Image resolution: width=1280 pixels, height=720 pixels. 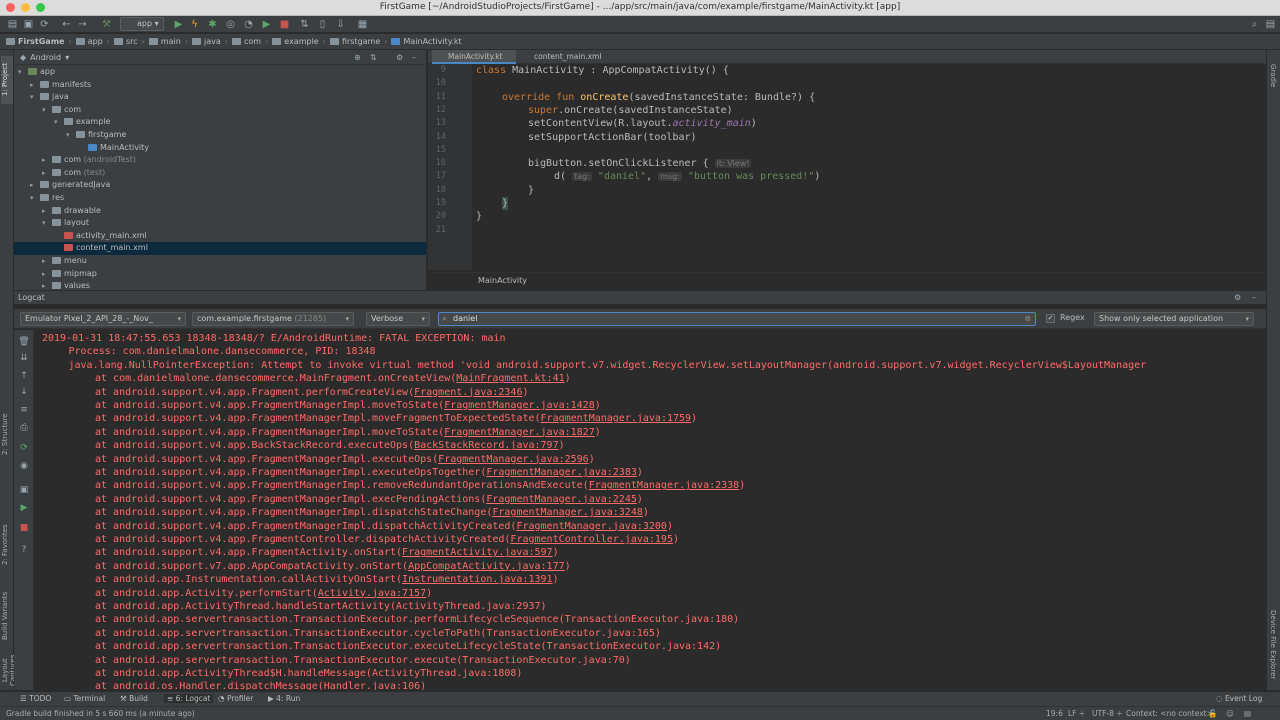 What do you see at coordinates (486, 566) in the screenshot?
I see `source-link: AppCompatActivity.java:177` at bounding box center [486, 566].